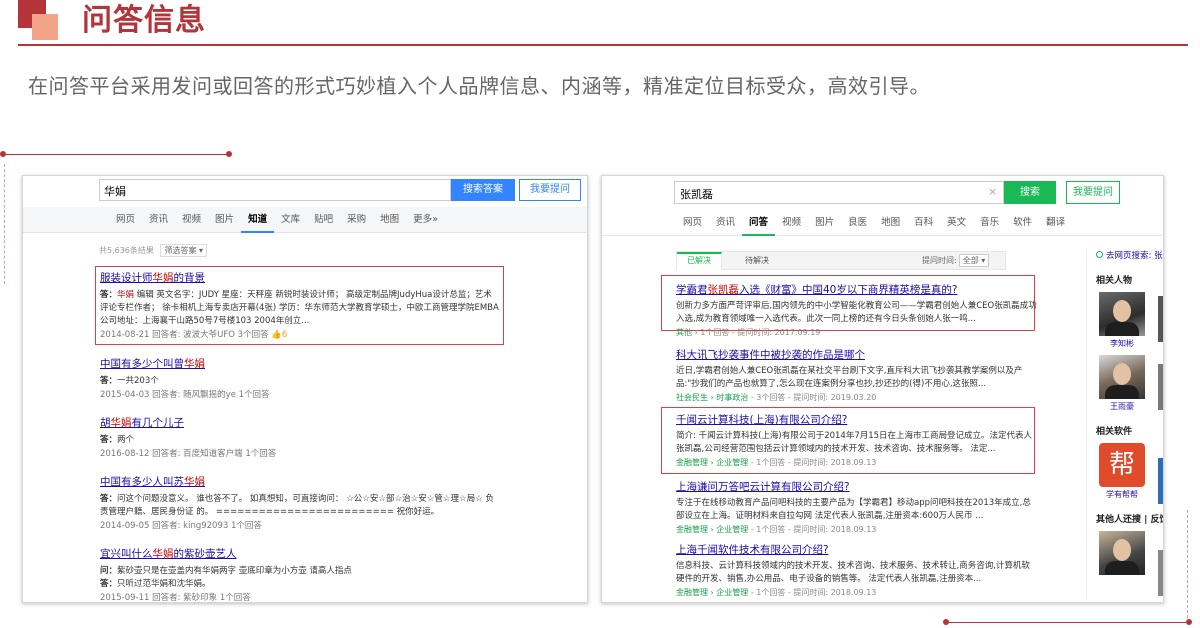  I want to click on tab-baike: 百科, so click(923, 223).